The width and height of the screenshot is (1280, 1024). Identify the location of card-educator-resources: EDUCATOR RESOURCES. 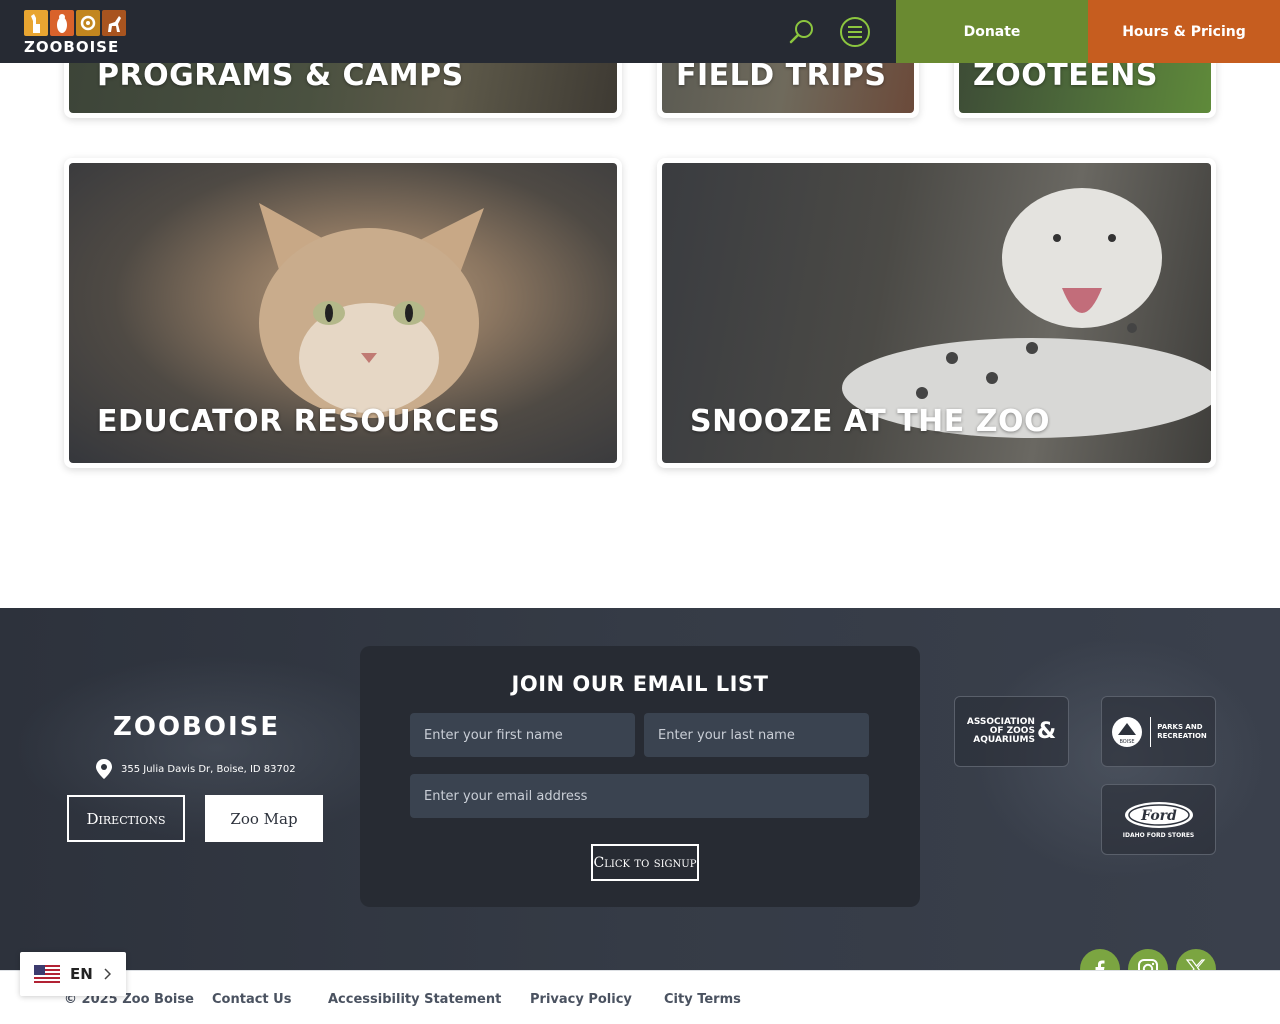
(343, 313).